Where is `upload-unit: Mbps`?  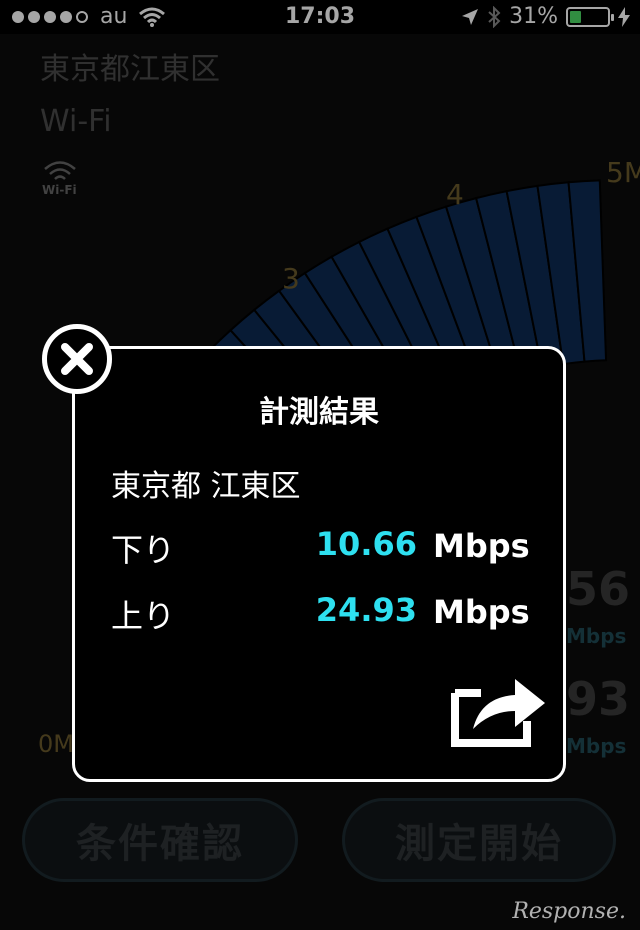
upload-unit: Mbps is located at coordinates (481, 612).